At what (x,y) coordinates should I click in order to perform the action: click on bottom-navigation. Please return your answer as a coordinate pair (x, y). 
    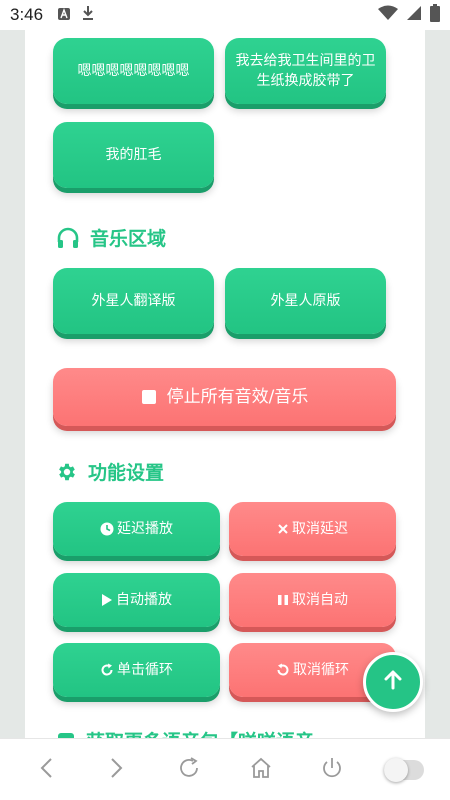
    Looking at the image, I should click on (225, 769).